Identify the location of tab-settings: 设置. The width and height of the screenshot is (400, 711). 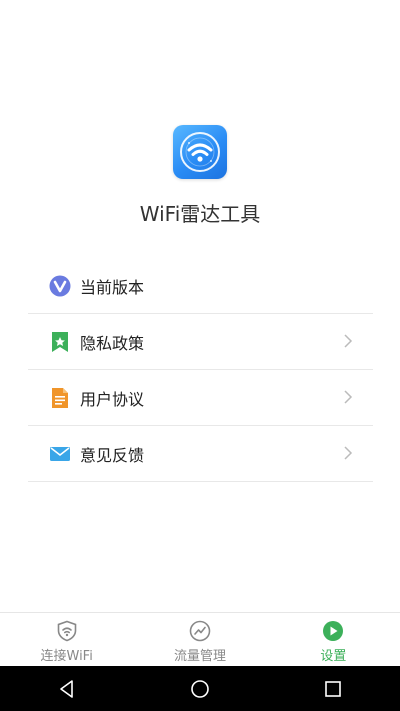
(333, 640).